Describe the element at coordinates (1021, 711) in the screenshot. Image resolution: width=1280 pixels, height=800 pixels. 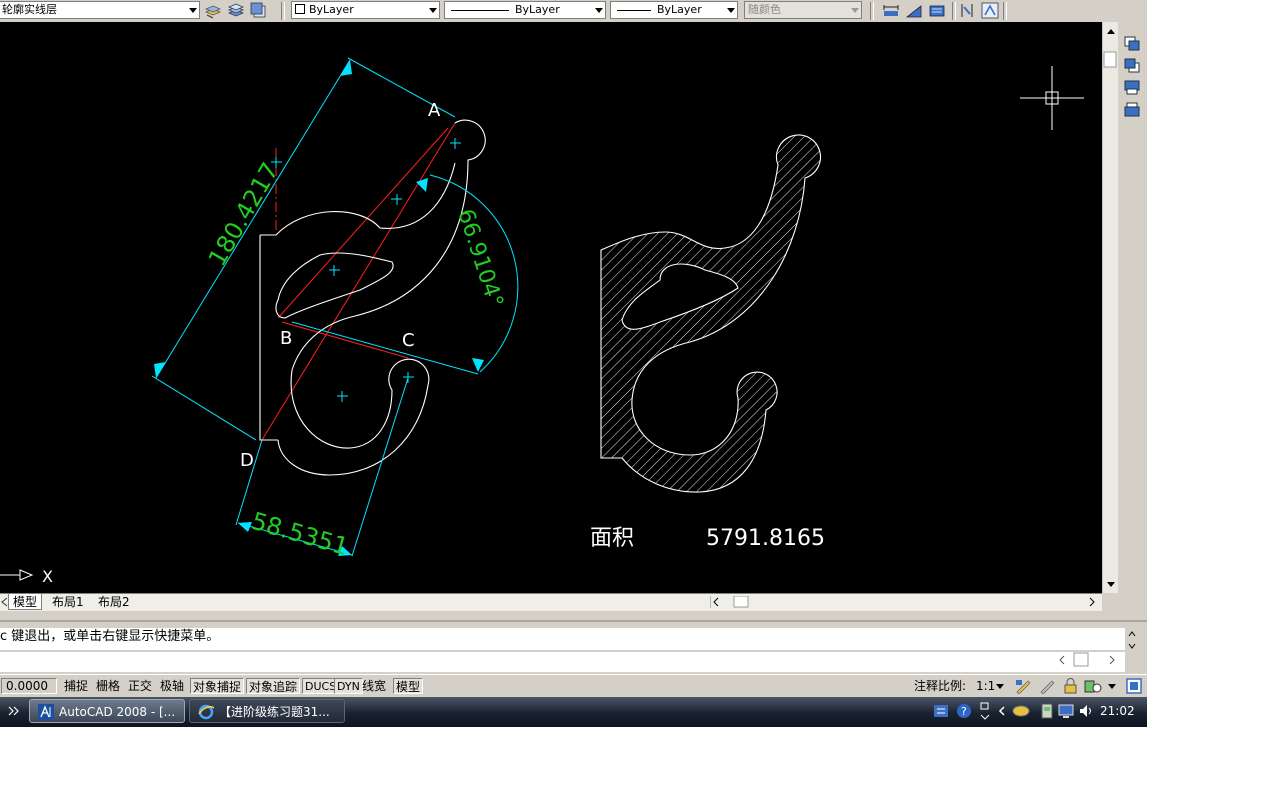
I see `network-status-icon` at that location.